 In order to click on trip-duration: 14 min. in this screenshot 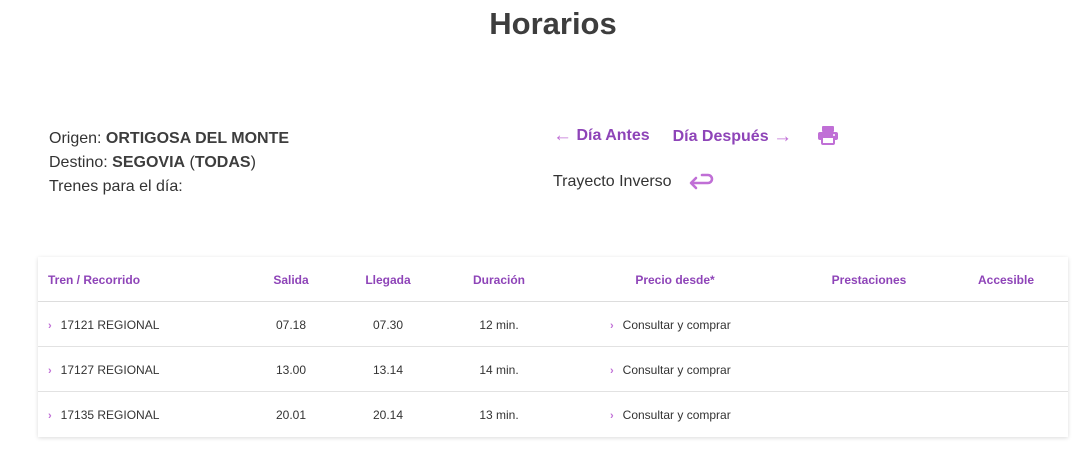, I will do `click(499, 370)`.